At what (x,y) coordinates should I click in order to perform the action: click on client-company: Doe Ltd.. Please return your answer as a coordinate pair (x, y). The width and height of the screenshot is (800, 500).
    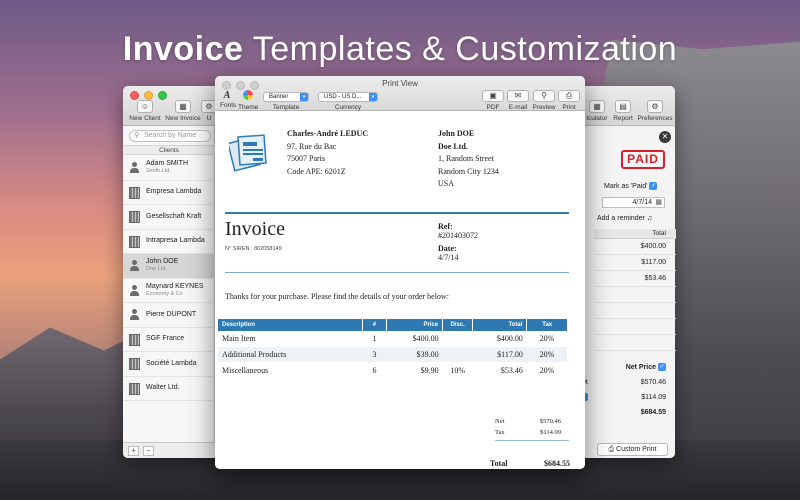
    Looking at the image, I should click on (156, 269).